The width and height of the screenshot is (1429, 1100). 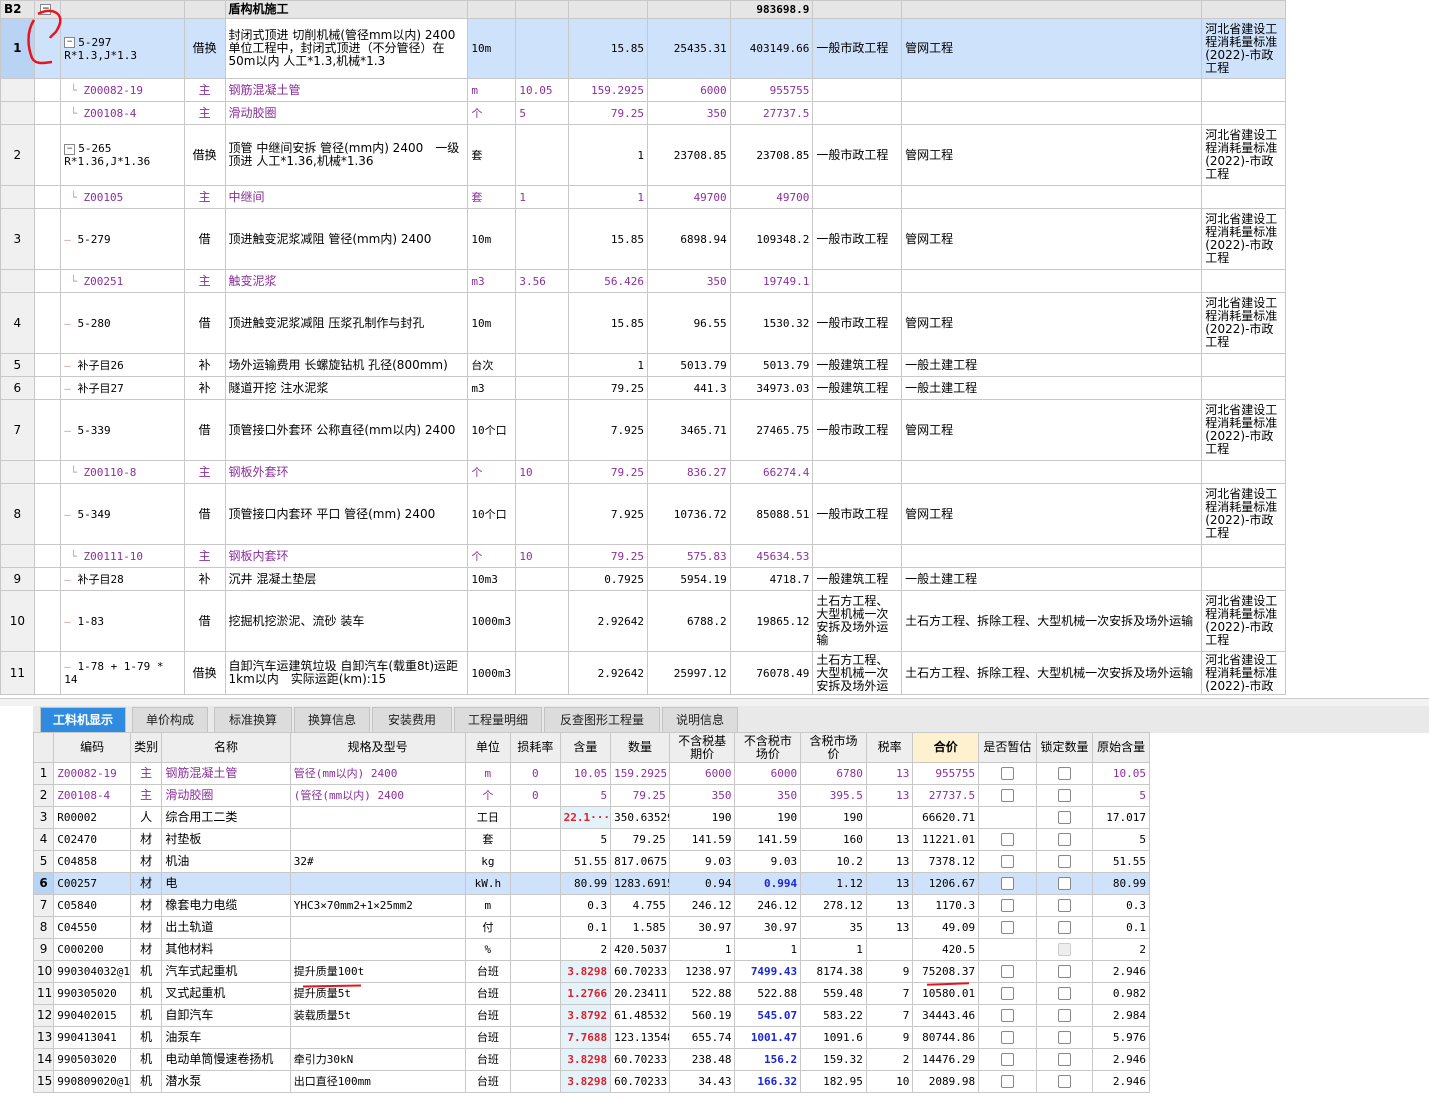 What do you see at coordinates (1121, 1015) in the screenshot?
I see `cell-orig: 2.984` at bounding box center [1121, 1015].